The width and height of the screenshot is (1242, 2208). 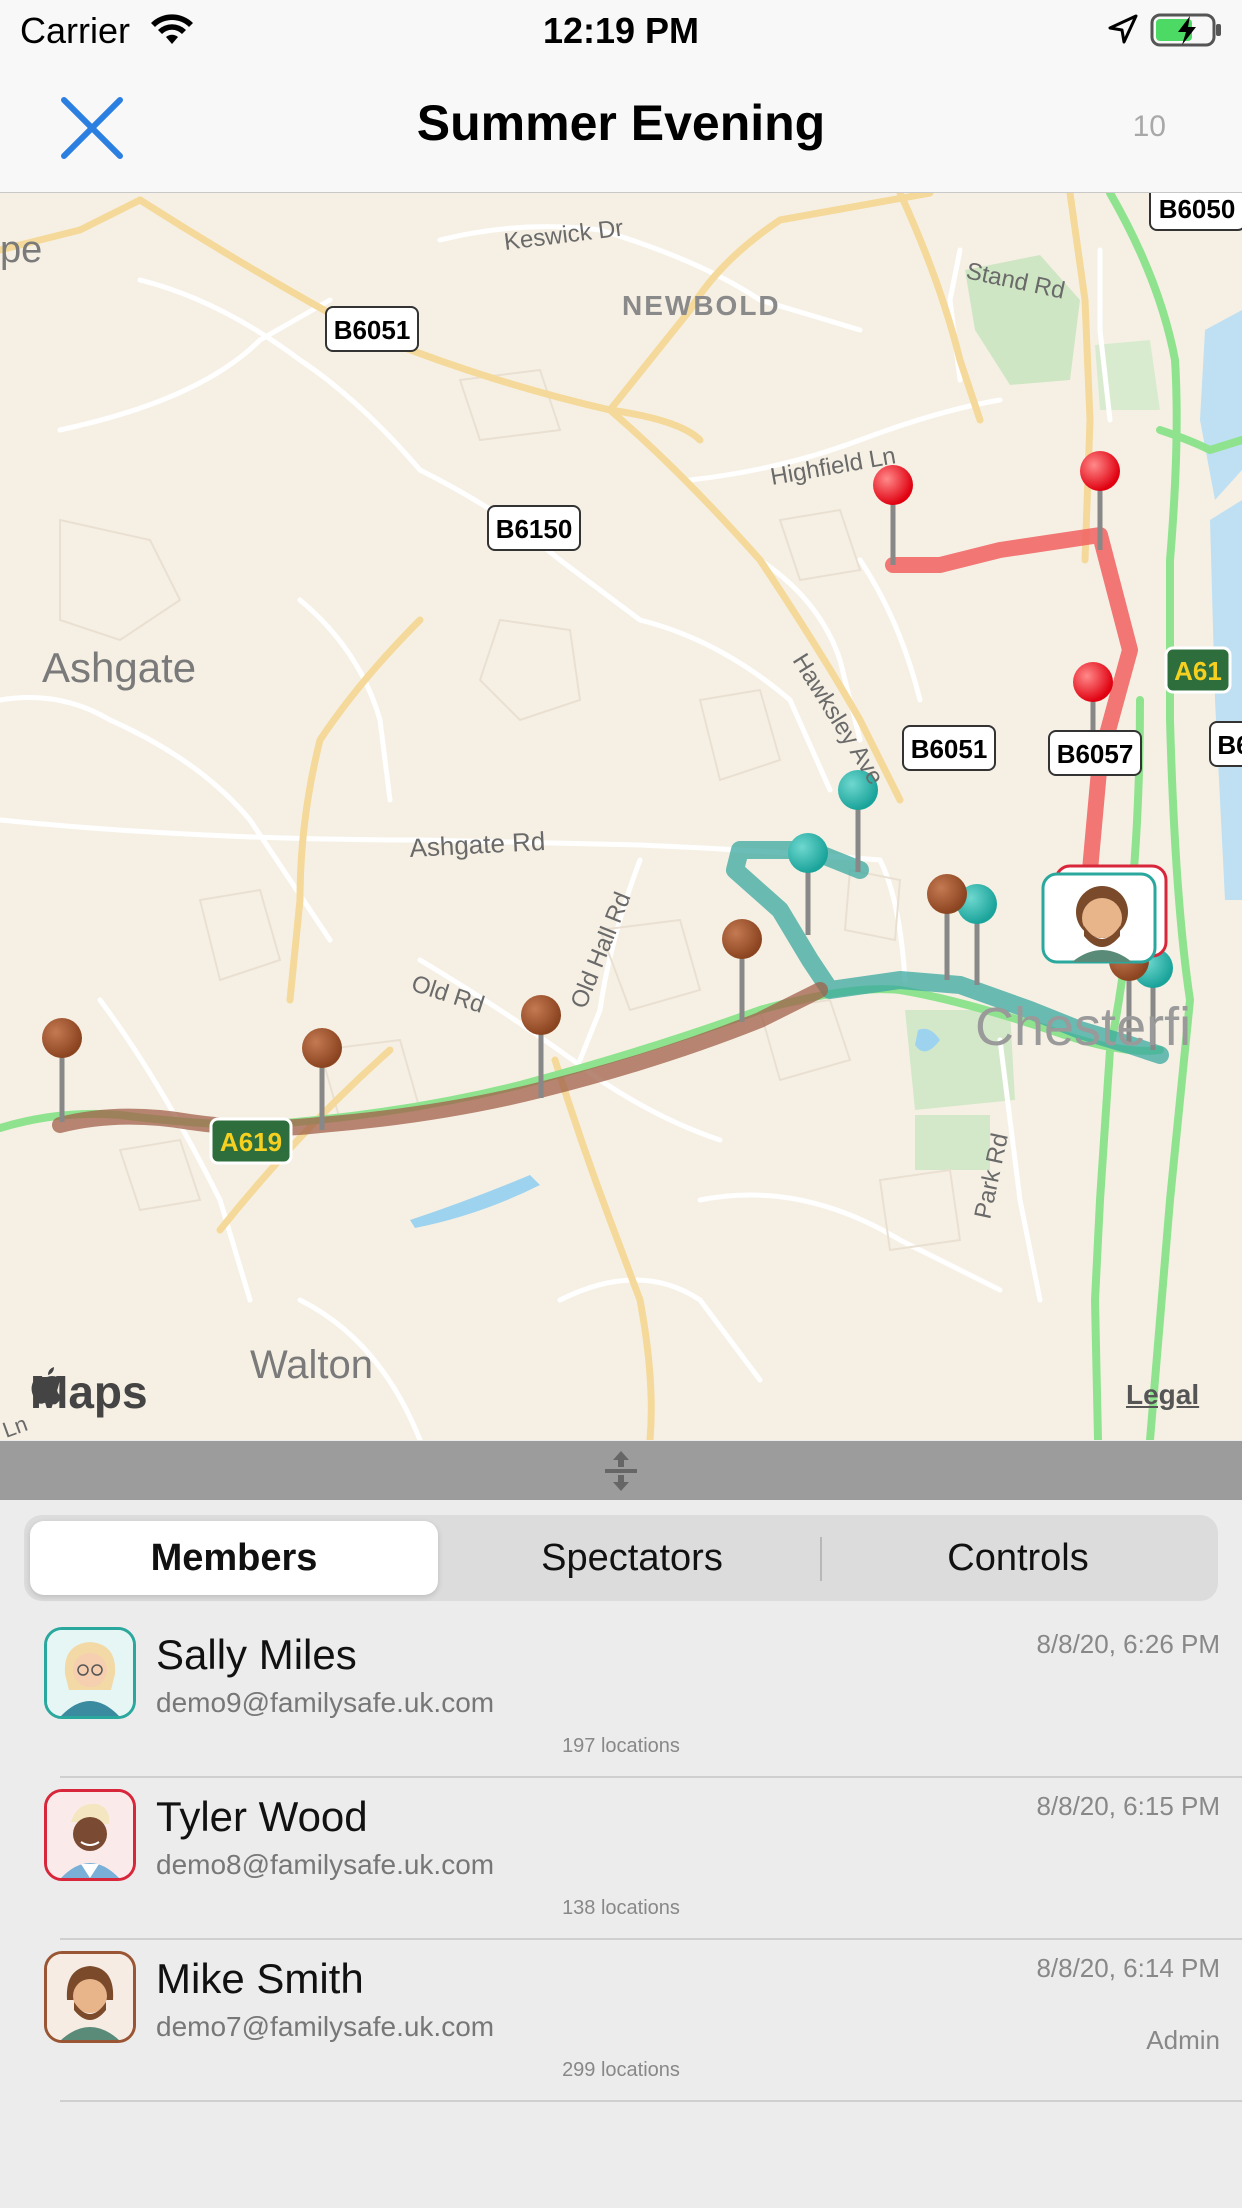 I want to click on label-newbold: NEWBOLD, so click(x=701, y=305).